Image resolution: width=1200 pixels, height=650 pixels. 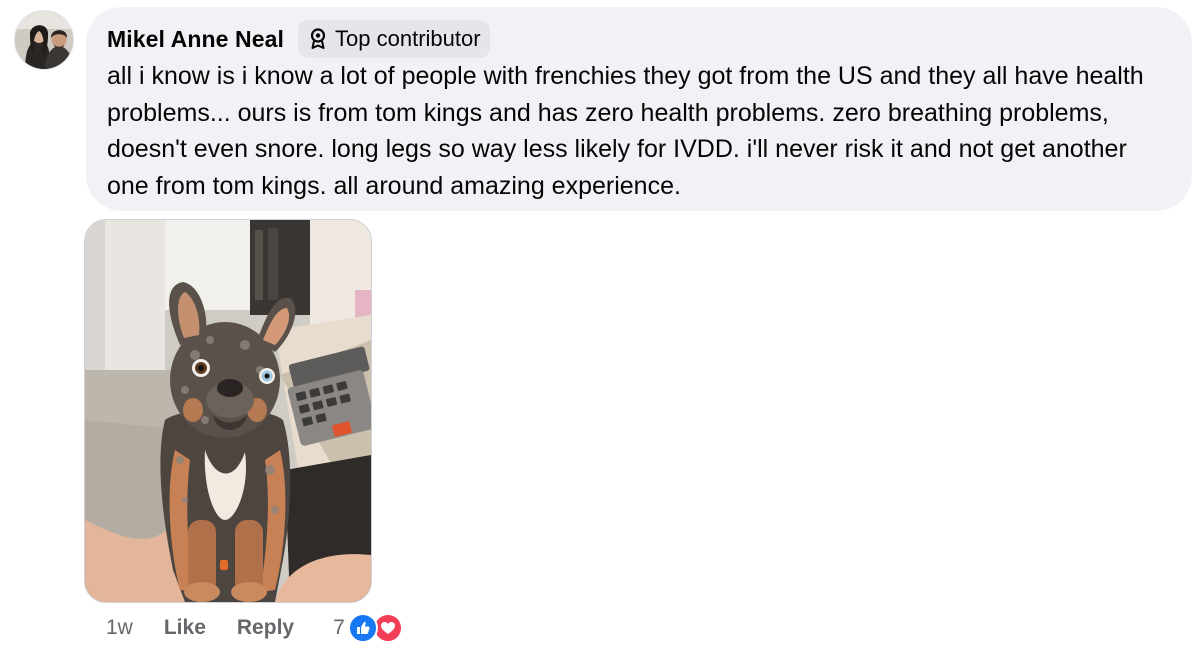 I want to click on comment-timestamp: 1w, so click(x=119, y=628).